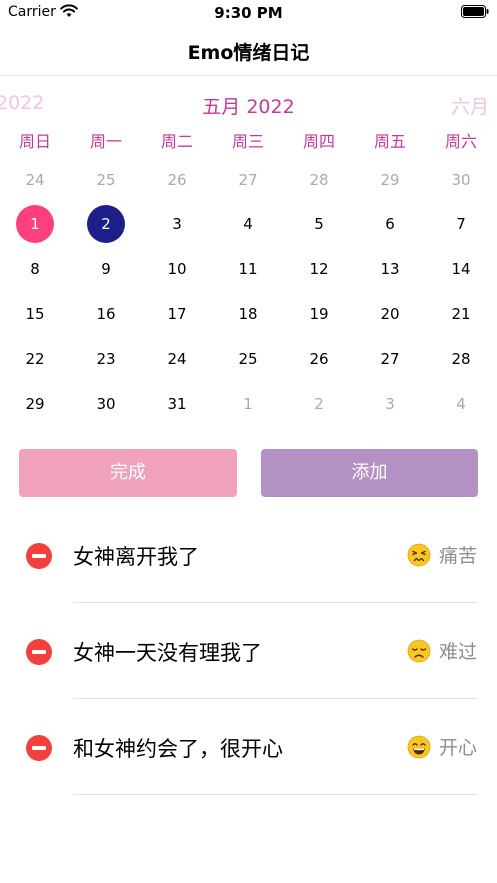 This screenshot has height=883, width=497. What do you see at coordinates (105, 141) in the screenshot?
I see `weekday-label: 周一` at bounding box center [105, 141].